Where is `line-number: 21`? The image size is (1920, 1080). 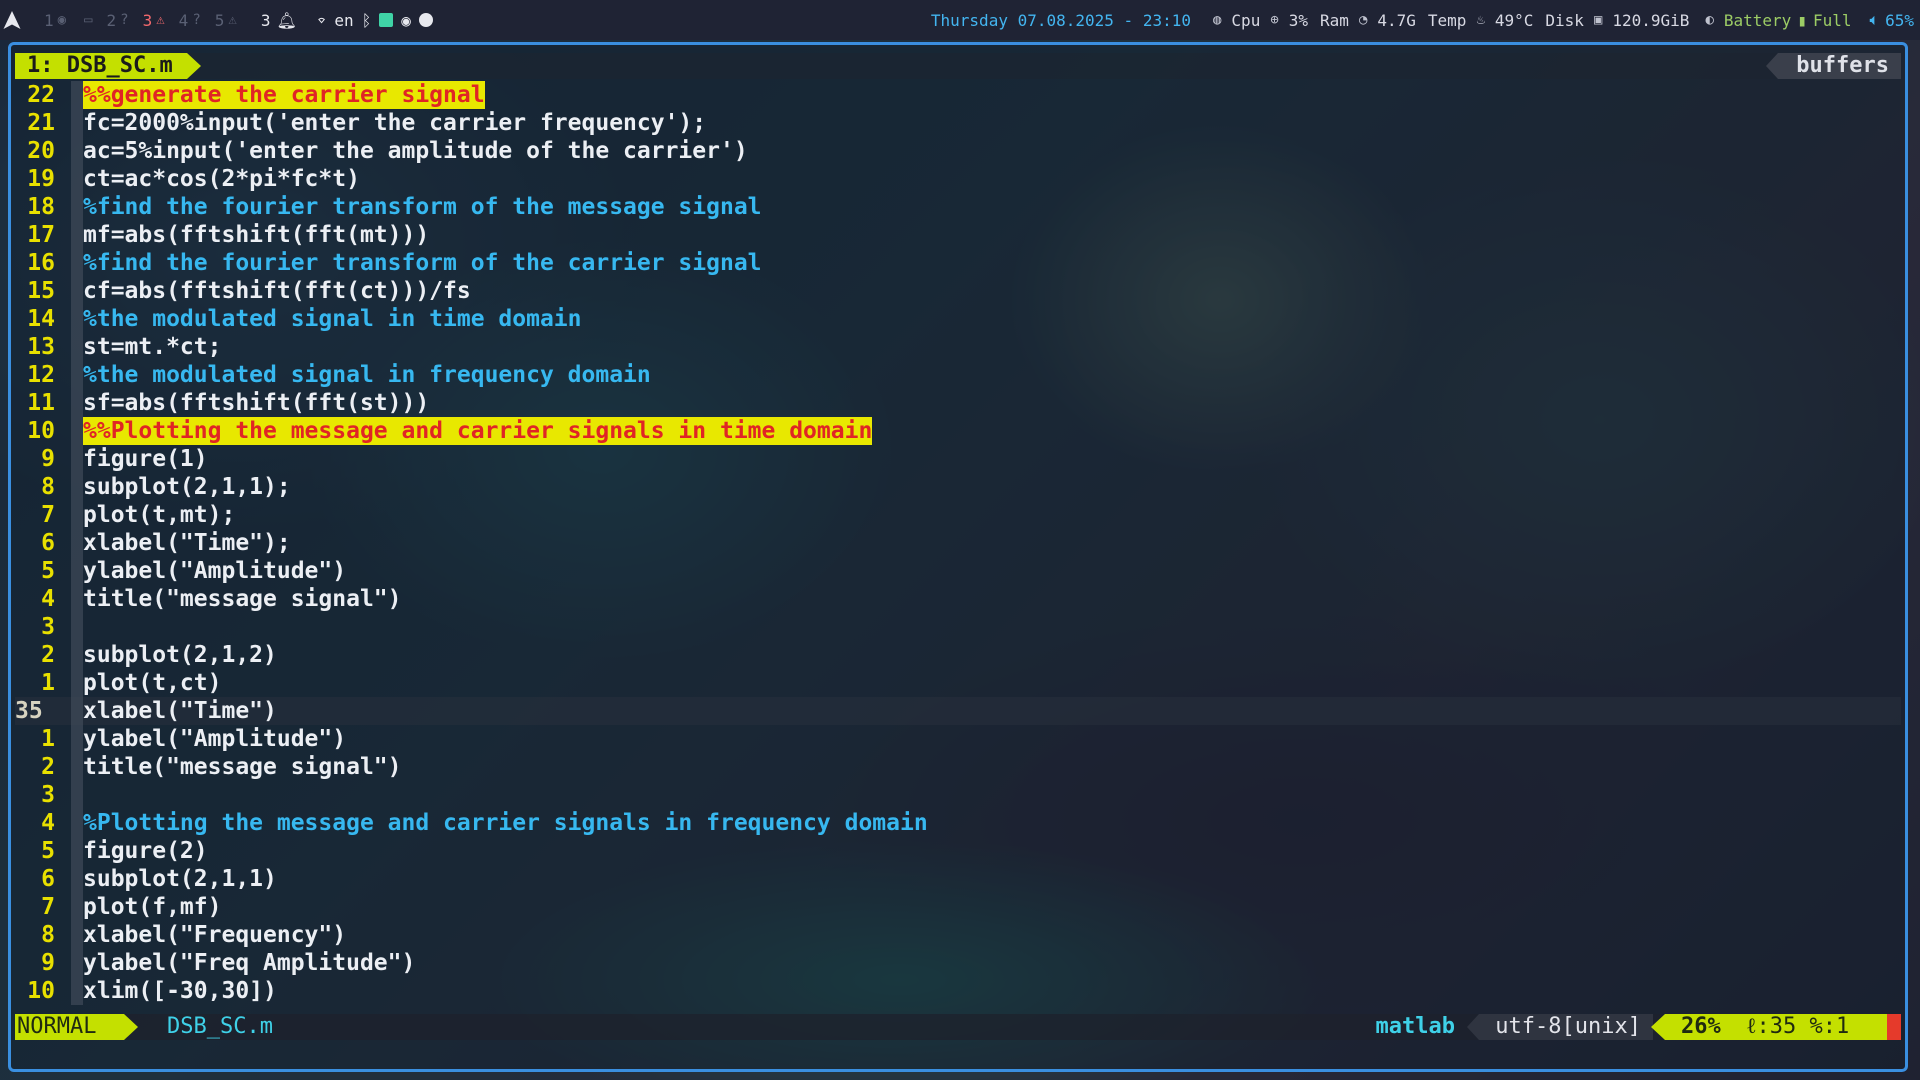 line-number: 21 is located at coordinates (41, 123).